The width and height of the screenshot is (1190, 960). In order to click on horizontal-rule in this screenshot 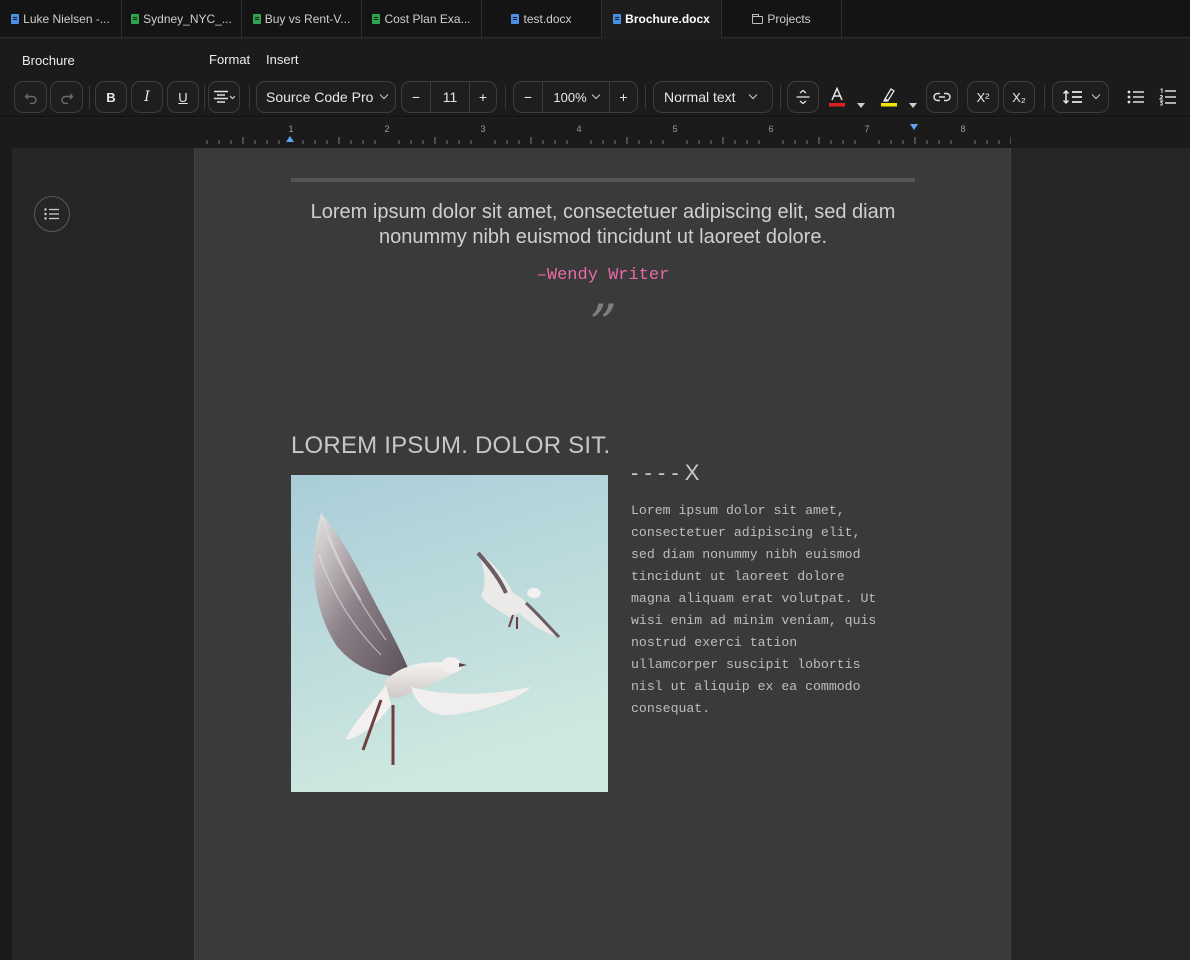, I will do `click(603, 180)`.